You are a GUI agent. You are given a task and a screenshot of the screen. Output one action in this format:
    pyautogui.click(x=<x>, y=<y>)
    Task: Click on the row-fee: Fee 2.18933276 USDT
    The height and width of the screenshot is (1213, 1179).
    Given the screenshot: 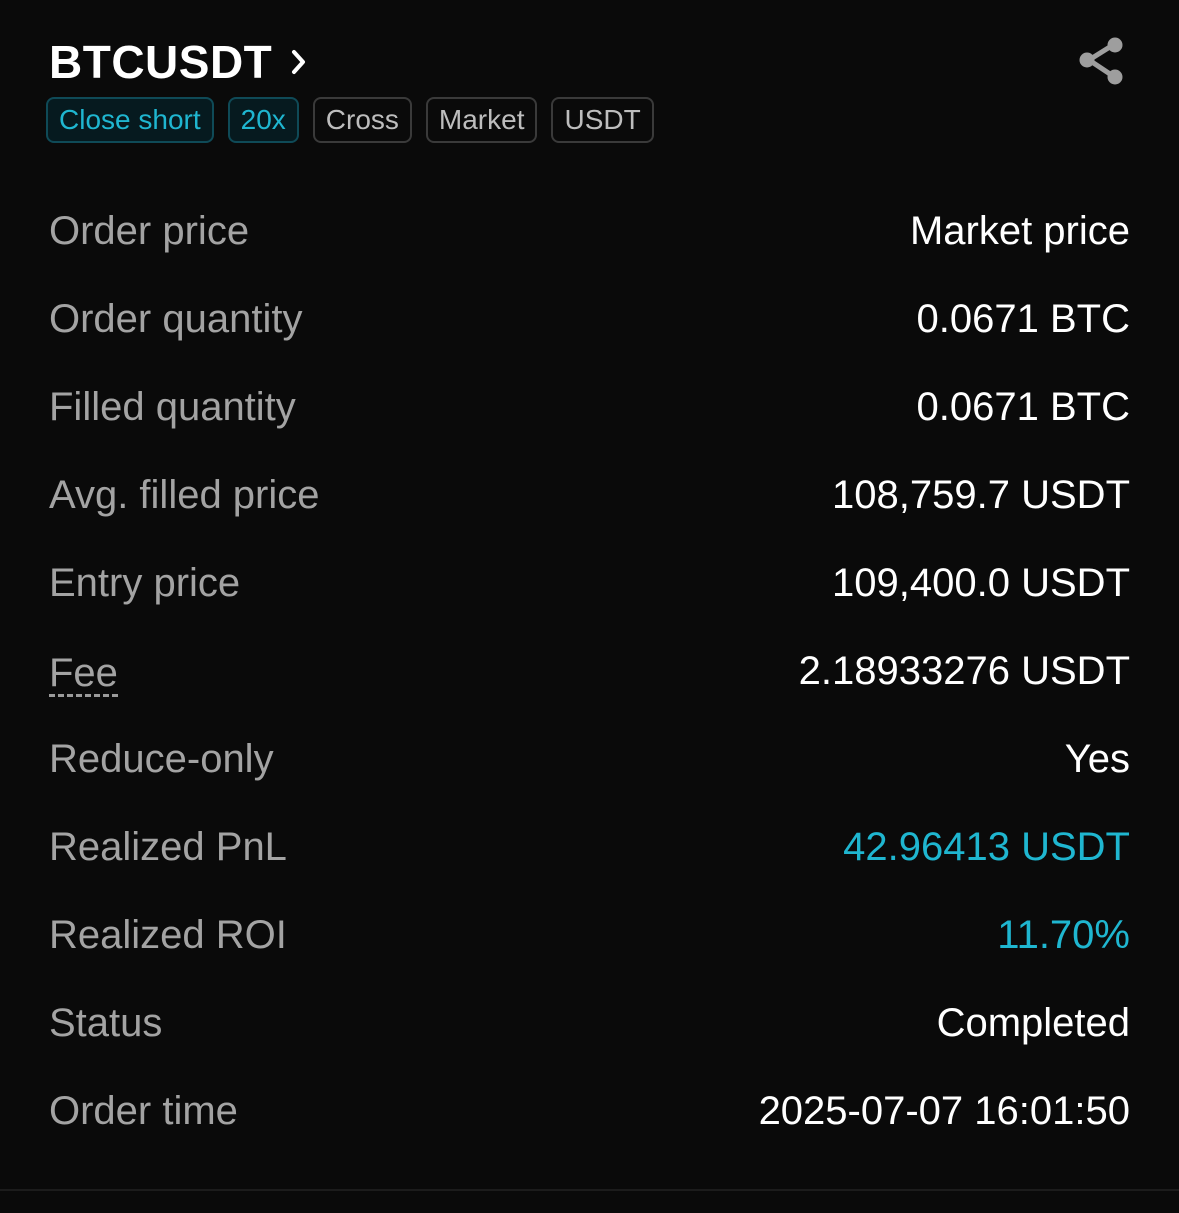 What is the action you would take?
    pyautogui.click(x=589, y=671)
    